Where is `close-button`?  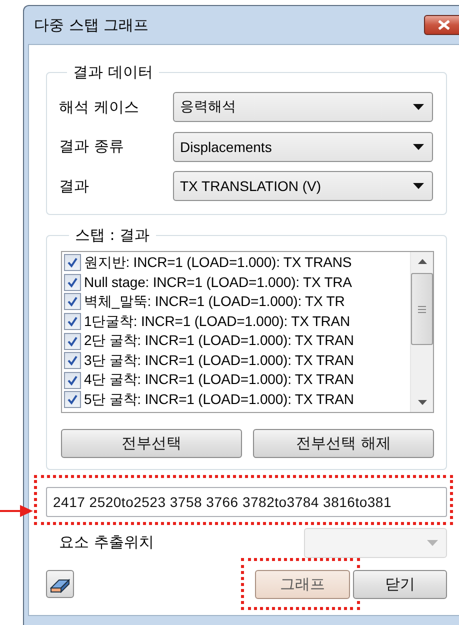 close-button is located at coordinates (441, 25).